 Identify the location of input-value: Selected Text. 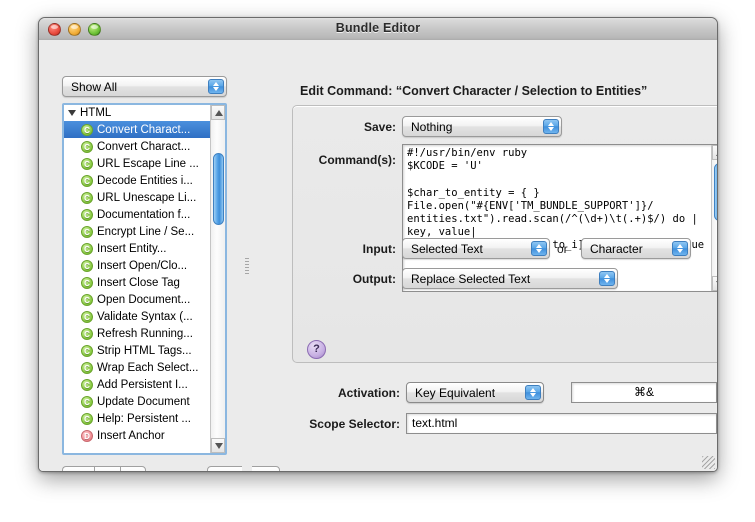
(447, 249).